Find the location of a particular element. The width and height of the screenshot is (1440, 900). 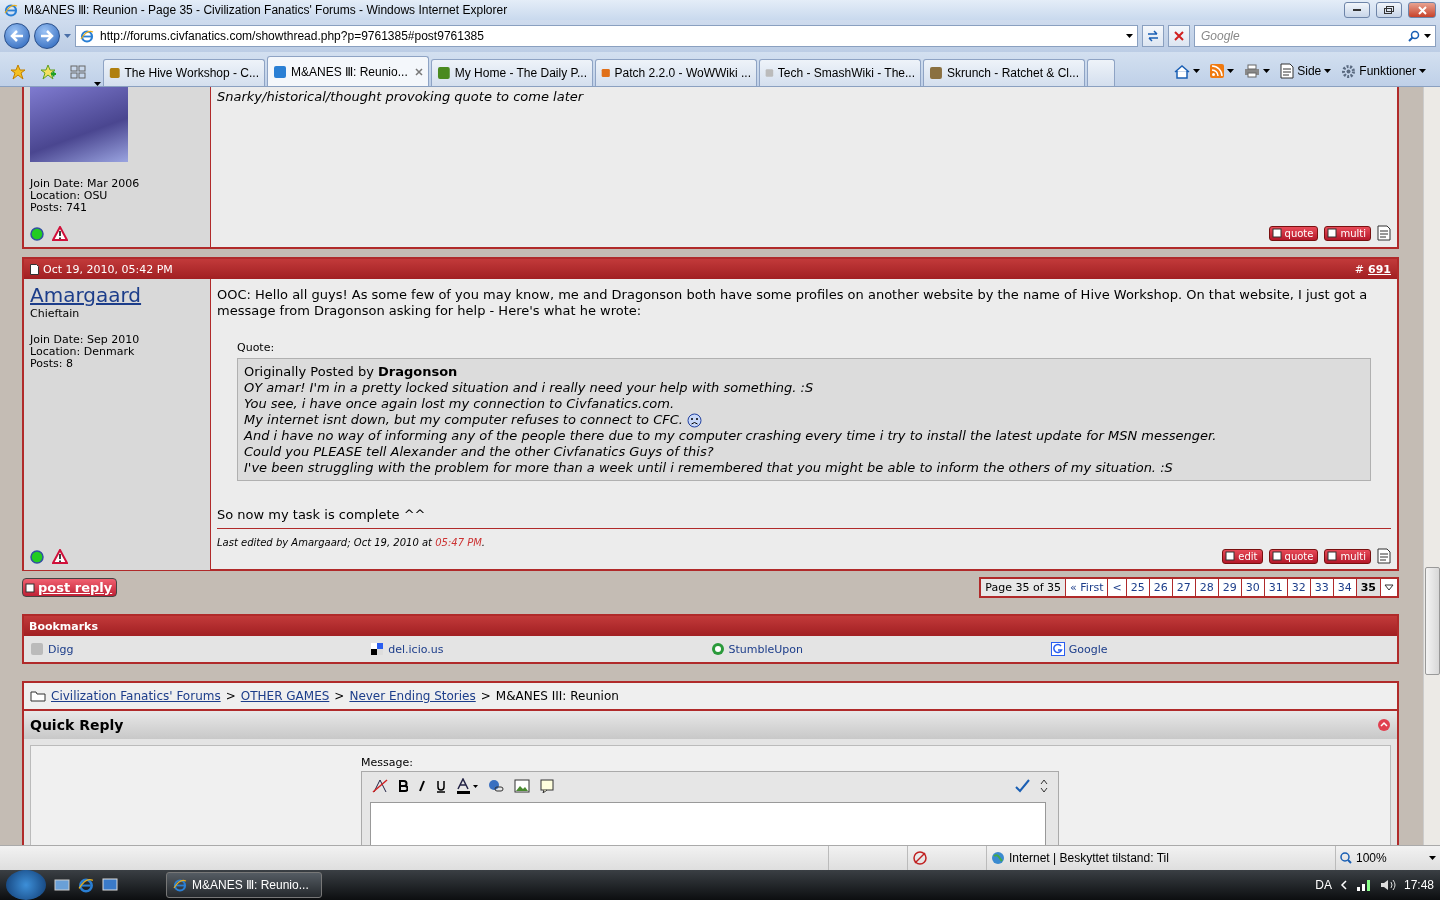

command-menu-button: Side is located at coordinates (1306, 71).